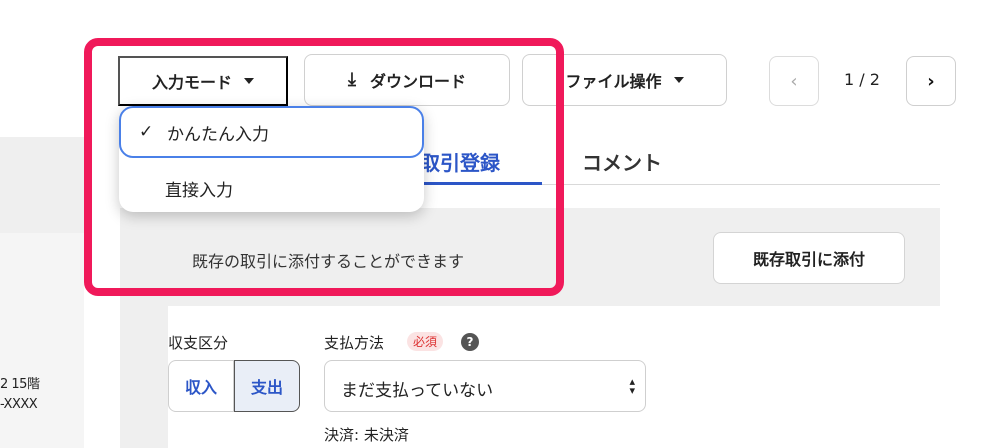 The image size is (1008, 448). I want to click on download-button: ⤓ ダウンロード, so click(407, 80).